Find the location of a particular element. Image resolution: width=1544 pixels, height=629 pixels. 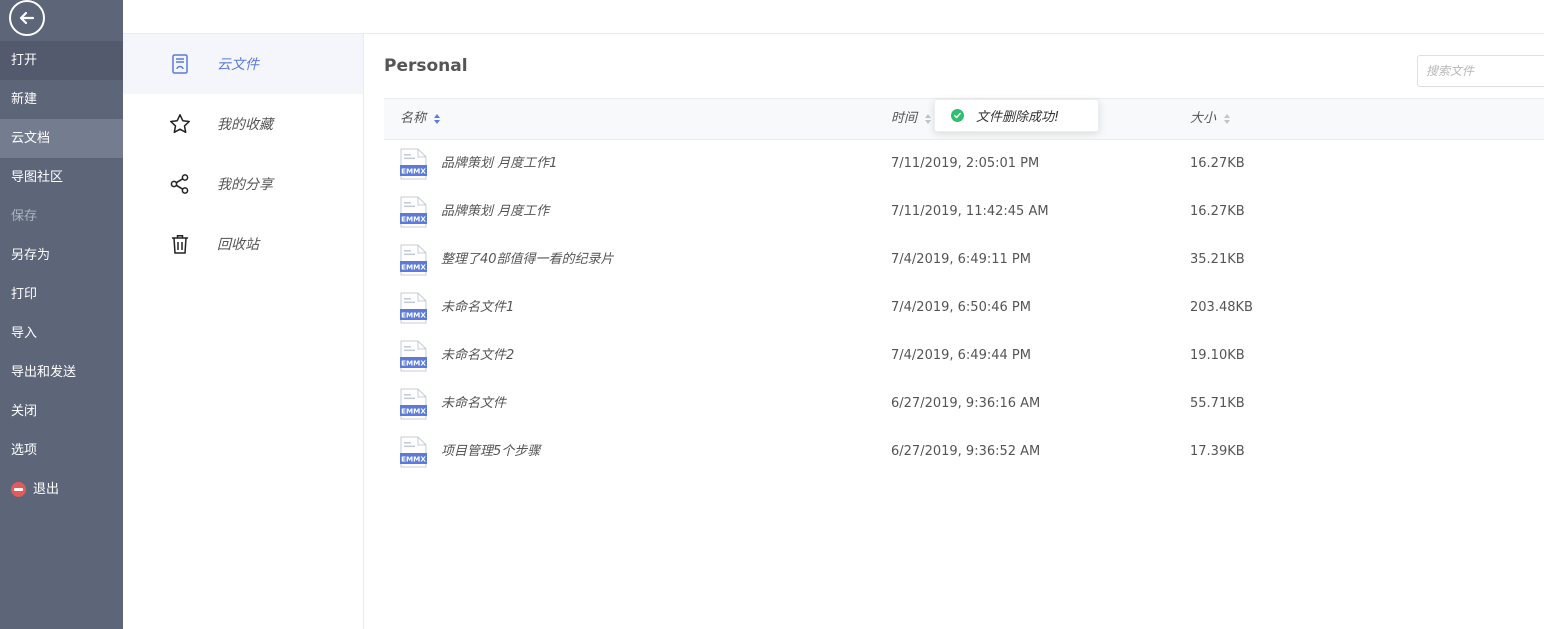

file-time: 6/27/2019, 9:36:52 AM is located at coordinates (966, 451).